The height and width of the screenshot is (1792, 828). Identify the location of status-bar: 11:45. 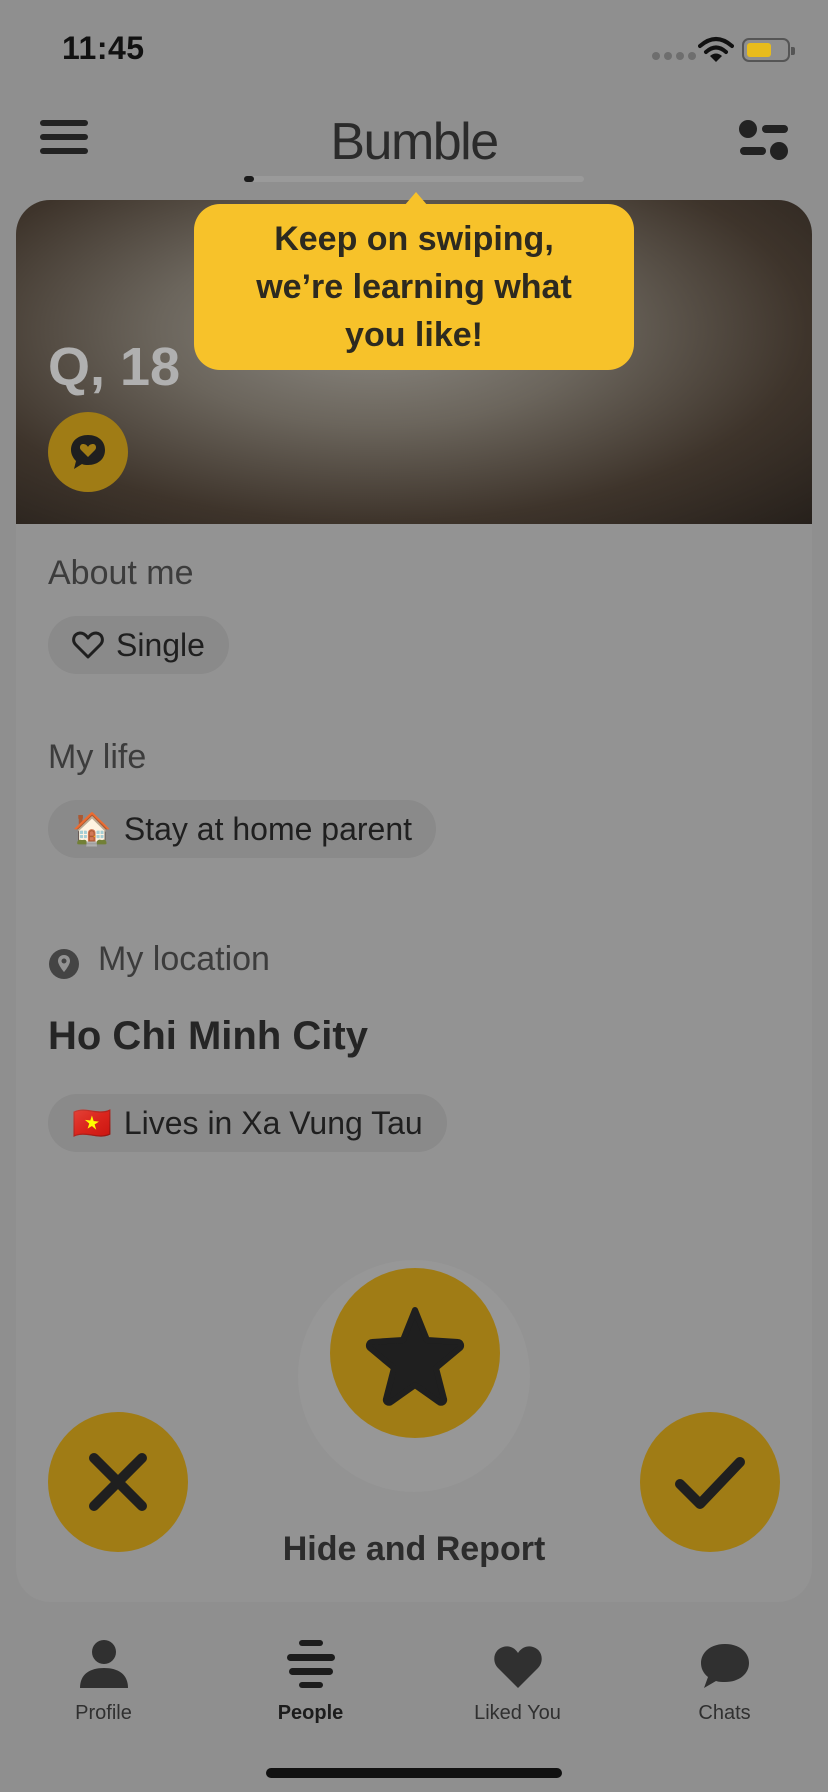
(414, 50).